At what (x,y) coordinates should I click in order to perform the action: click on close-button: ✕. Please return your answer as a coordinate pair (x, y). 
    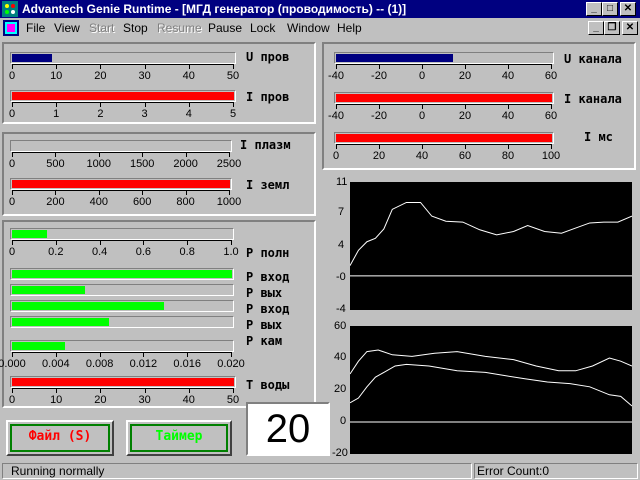
    Looking at the image, I should click on (628, 9).